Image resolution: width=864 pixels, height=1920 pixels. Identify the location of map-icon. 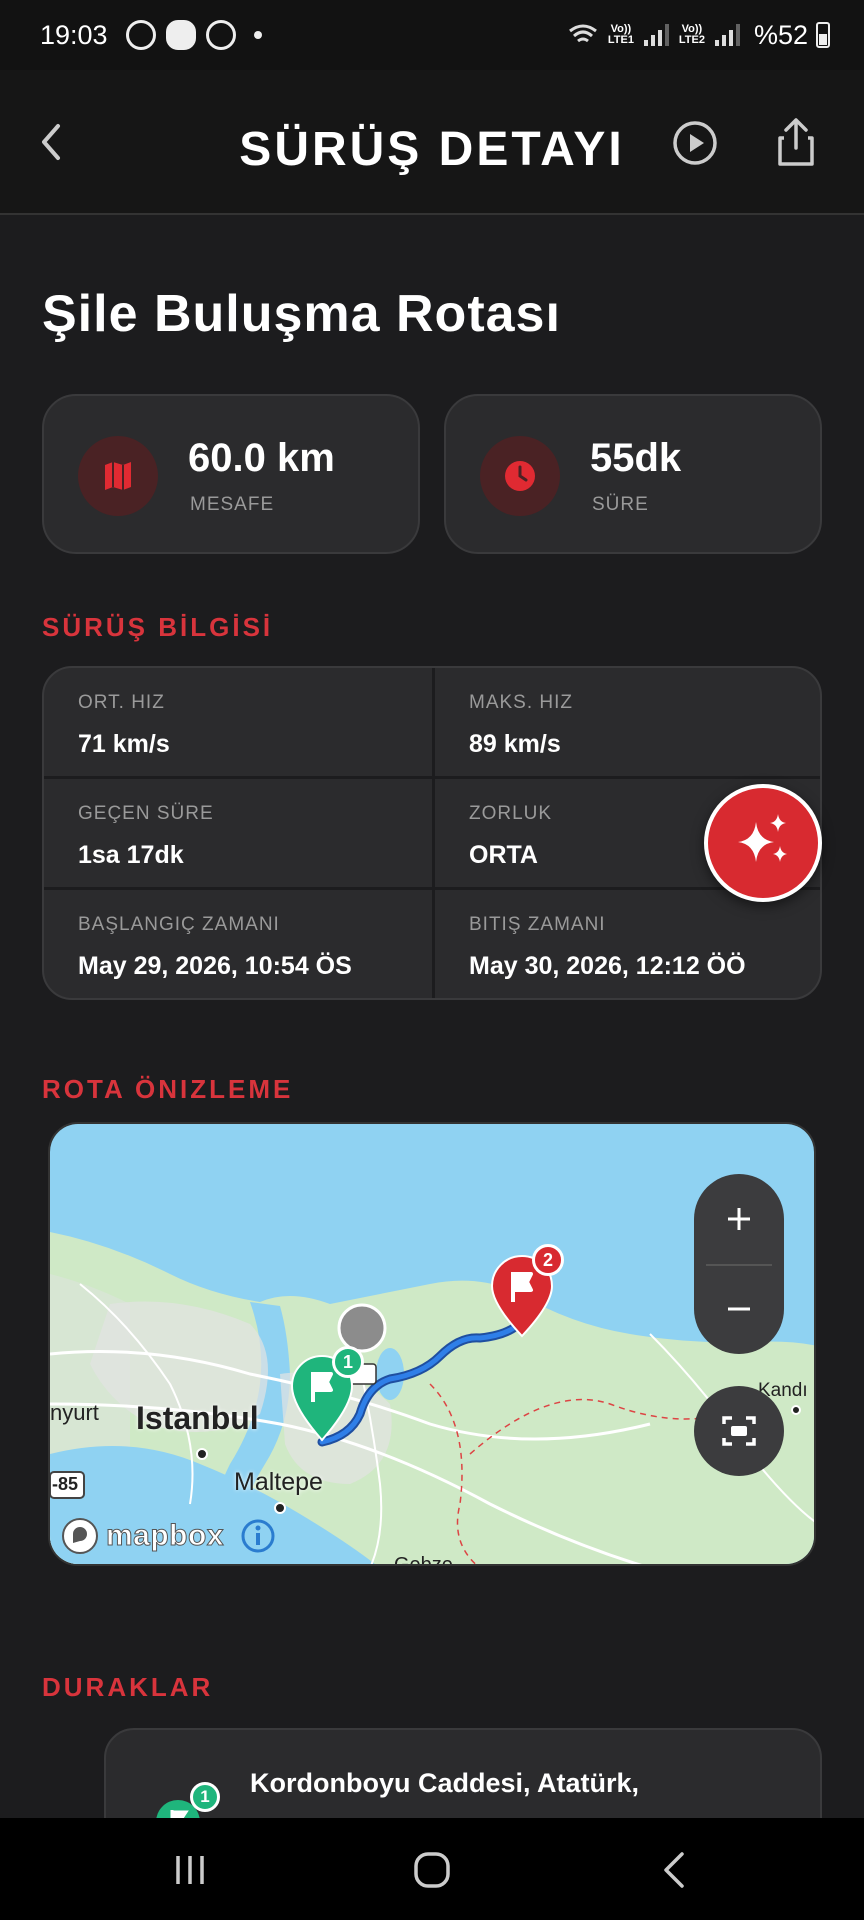
(118, 476).